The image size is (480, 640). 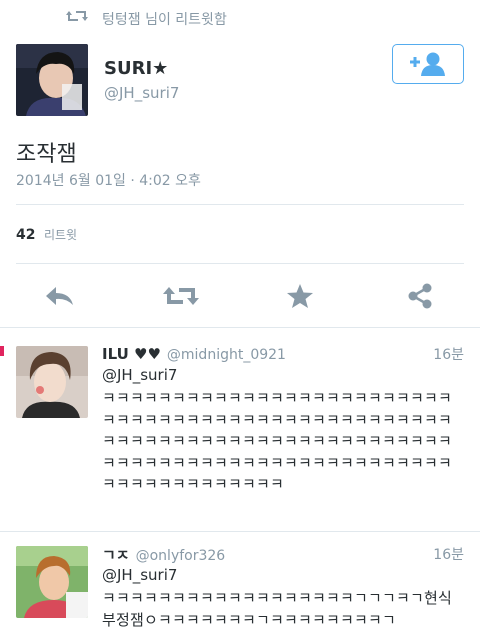 What do you see at coordinates (164, 19) in the screenshot?
I see `retweet-banner-text: 텅텅잼 님이 리트윗함` at bounding box center [164, 19].